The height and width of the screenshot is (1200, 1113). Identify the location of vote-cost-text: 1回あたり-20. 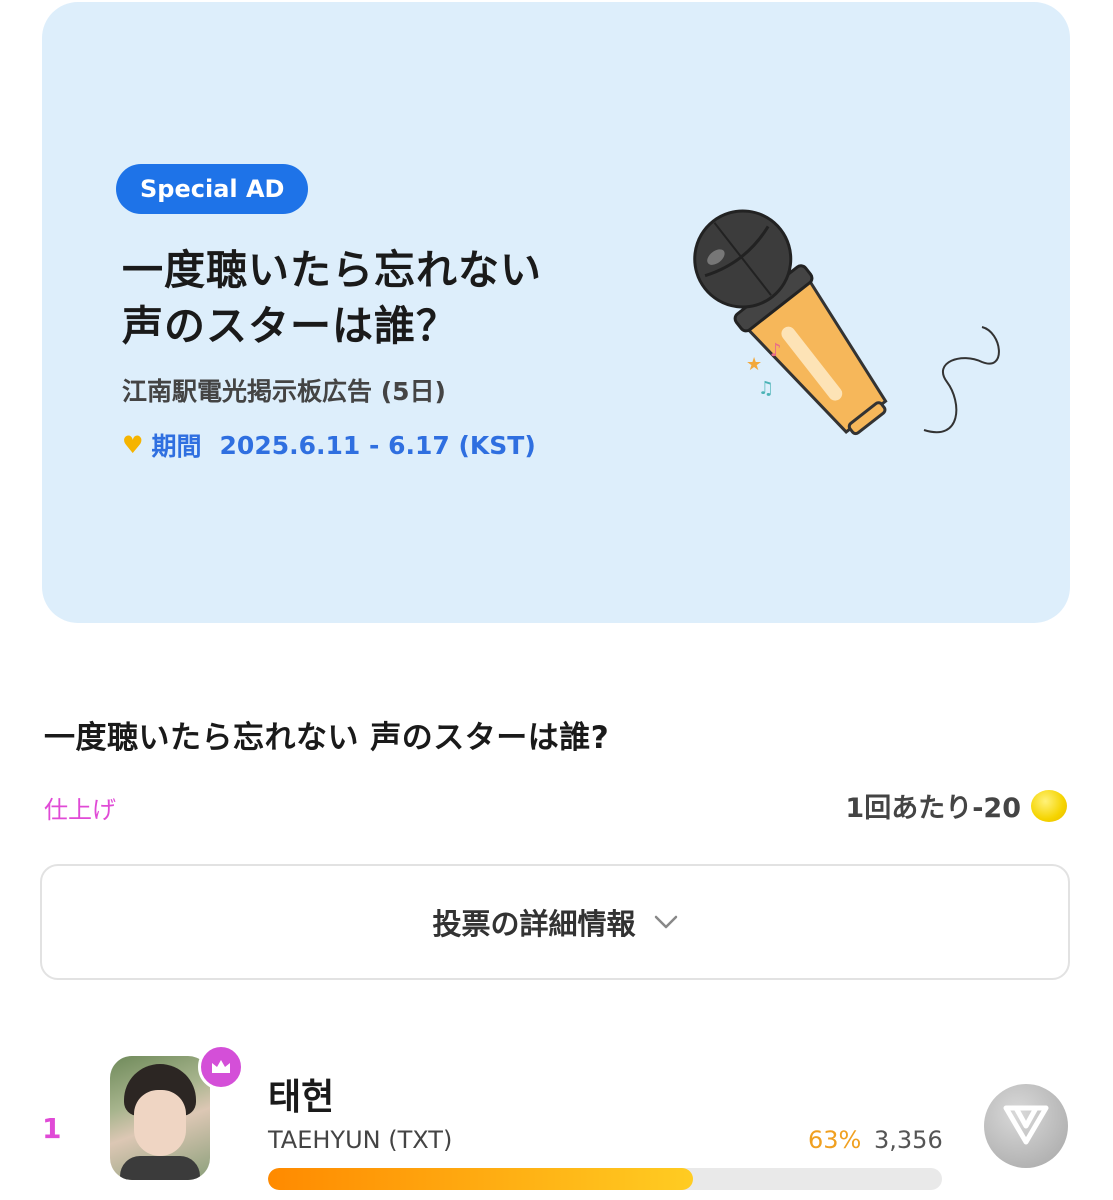
(933, 808).